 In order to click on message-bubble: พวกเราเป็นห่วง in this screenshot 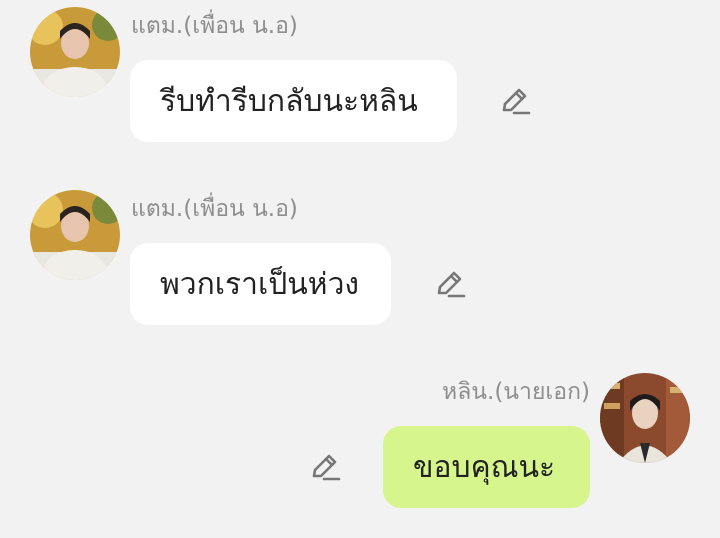, I will do `click(260, 284)`.